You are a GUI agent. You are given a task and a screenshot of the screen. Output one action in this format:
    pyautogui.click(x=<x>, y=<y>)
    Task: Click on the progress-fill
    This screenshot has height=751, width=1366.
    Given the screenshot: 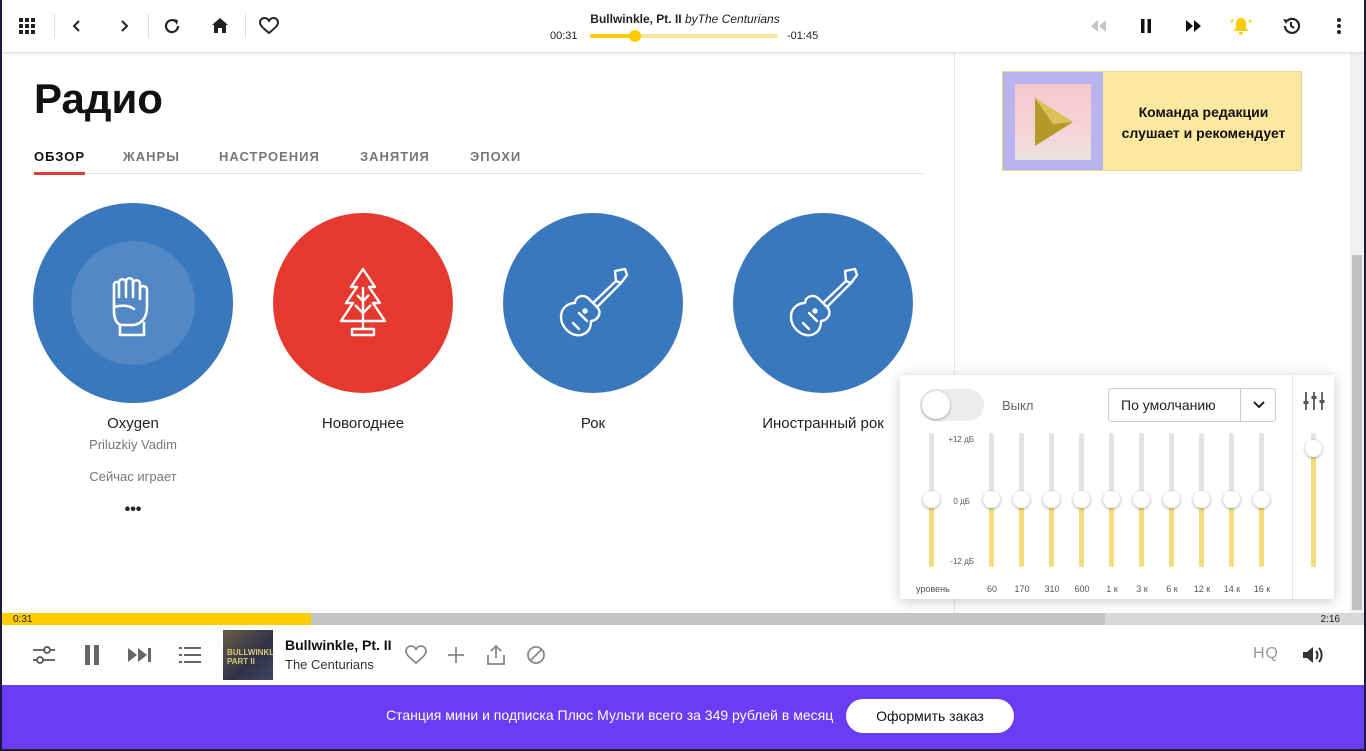 What is the action you would take?
    pyautogui.click(x=157, y=619)
    